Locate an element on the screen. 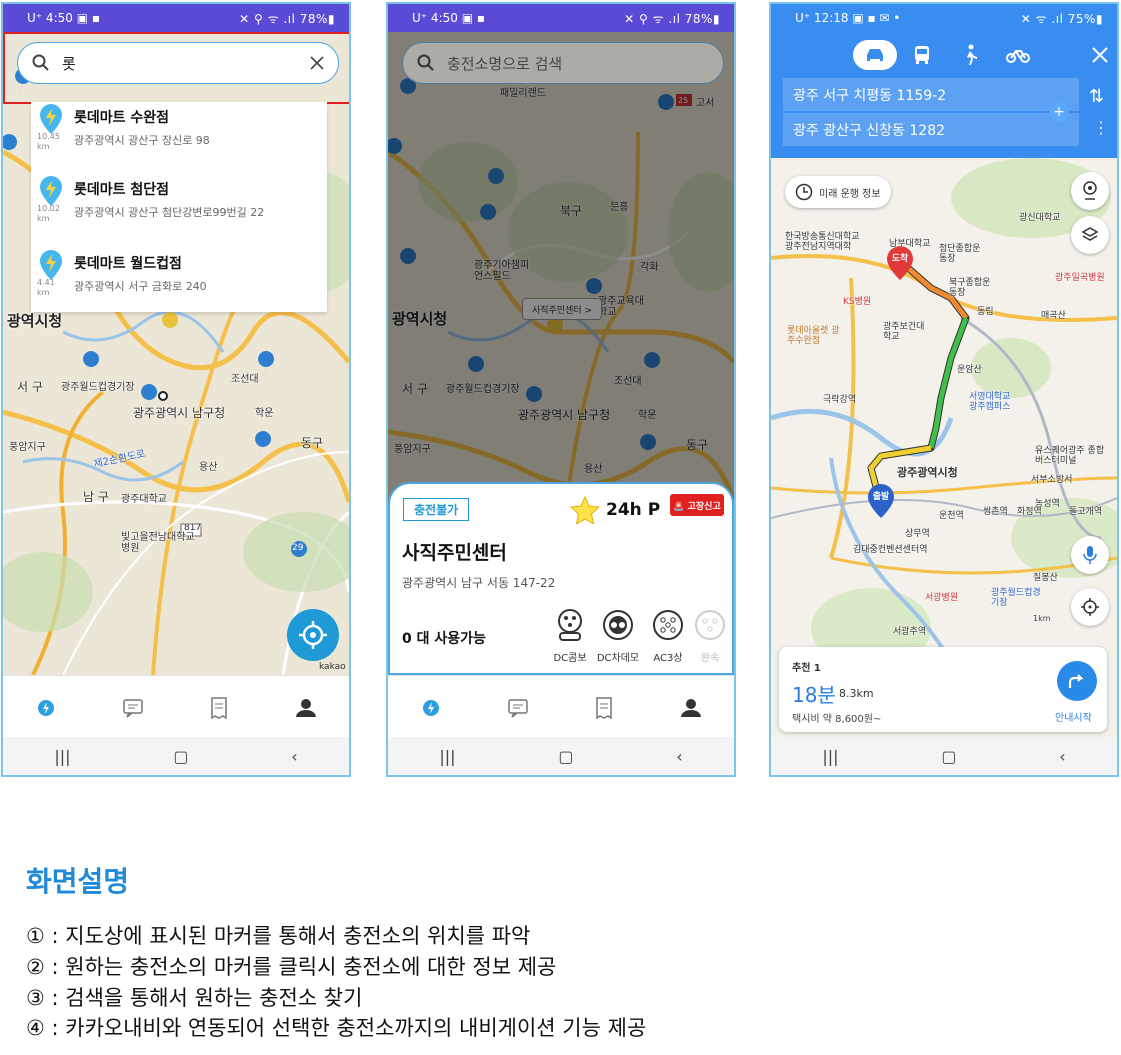 The height and width of the screenshot is (1055, 1121). suggestion-name: 롯데마트 월드컵점 is located at coordinates (128, 264).